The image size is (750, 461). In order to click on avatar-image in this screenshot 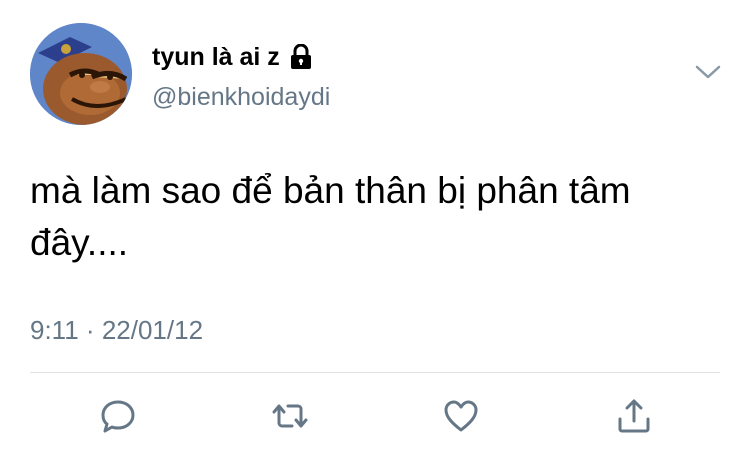, I will do `click(81, 74)`.